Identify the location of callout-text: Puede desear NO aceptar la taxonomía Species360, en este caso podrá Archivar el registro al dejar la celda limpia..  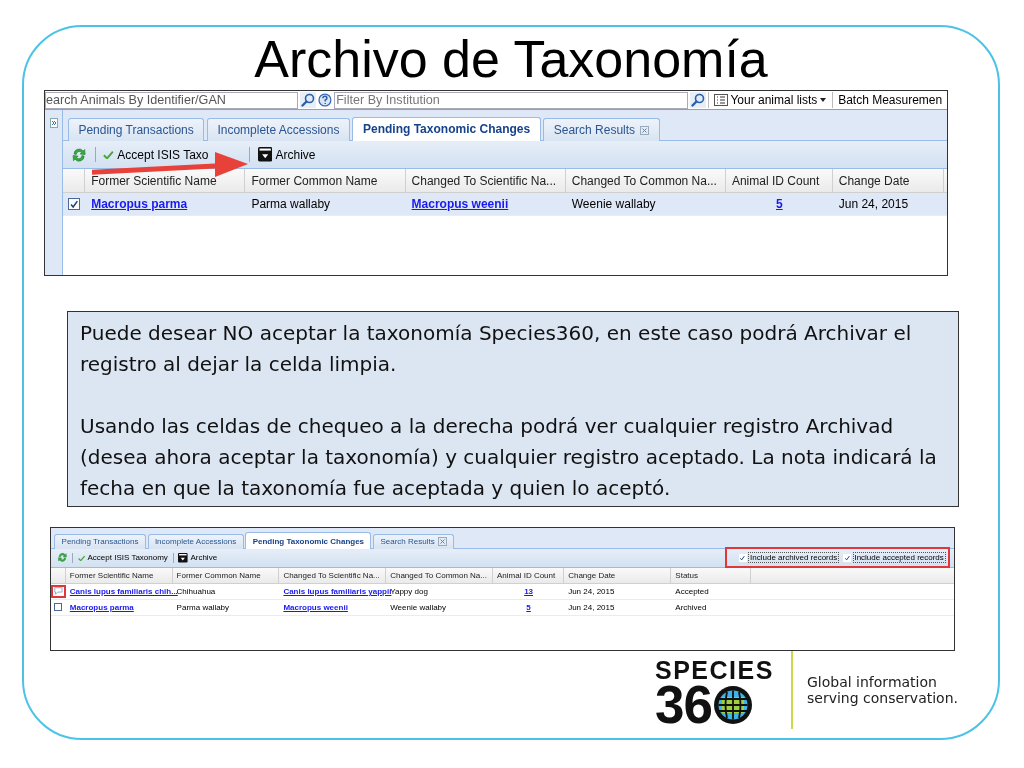
(496, 349).